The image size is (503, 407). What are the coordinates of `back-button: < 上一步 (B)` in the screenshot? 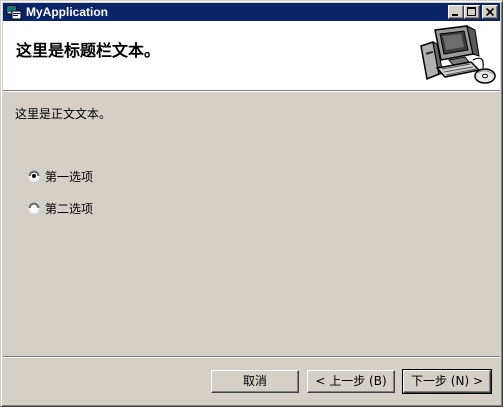 It's located at (351, 381).